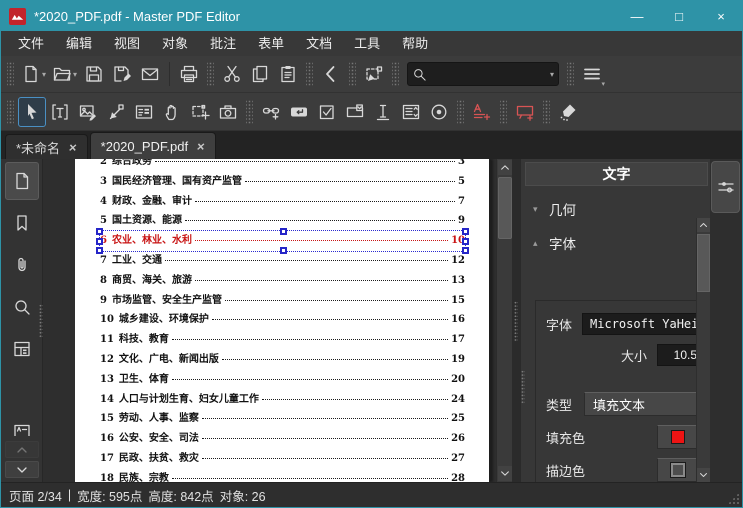 The width and height of the screenshot is (743, 508). What do you see at coordinates (733, 498) in the screenshot?
I see `window-resize-grip` at bounding box center [733, 498].